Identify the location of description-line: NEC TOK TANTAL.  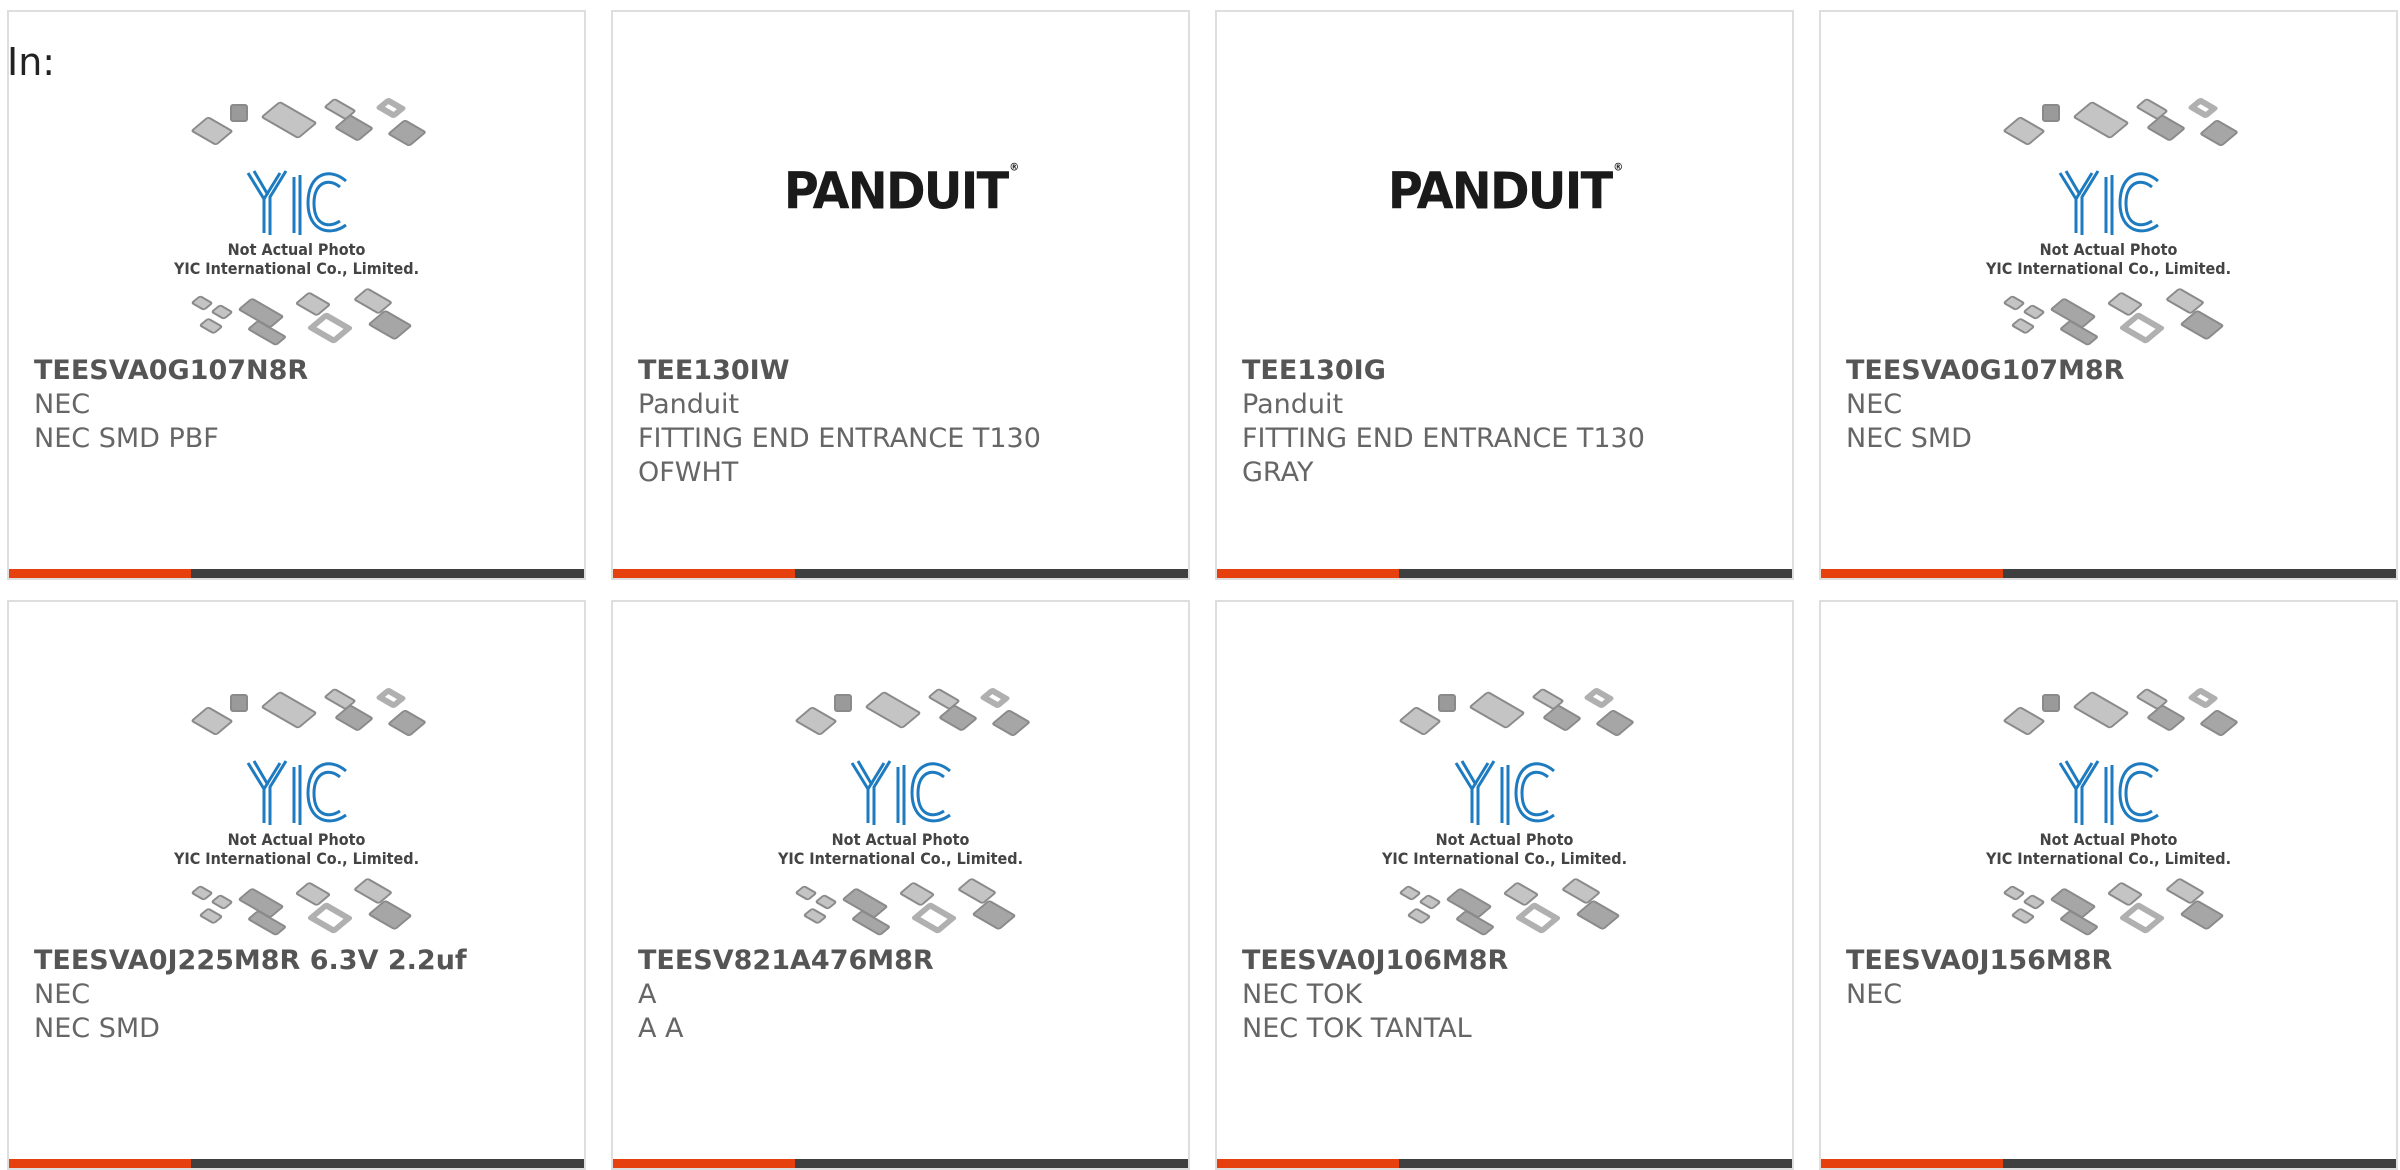
(1357, 1028).